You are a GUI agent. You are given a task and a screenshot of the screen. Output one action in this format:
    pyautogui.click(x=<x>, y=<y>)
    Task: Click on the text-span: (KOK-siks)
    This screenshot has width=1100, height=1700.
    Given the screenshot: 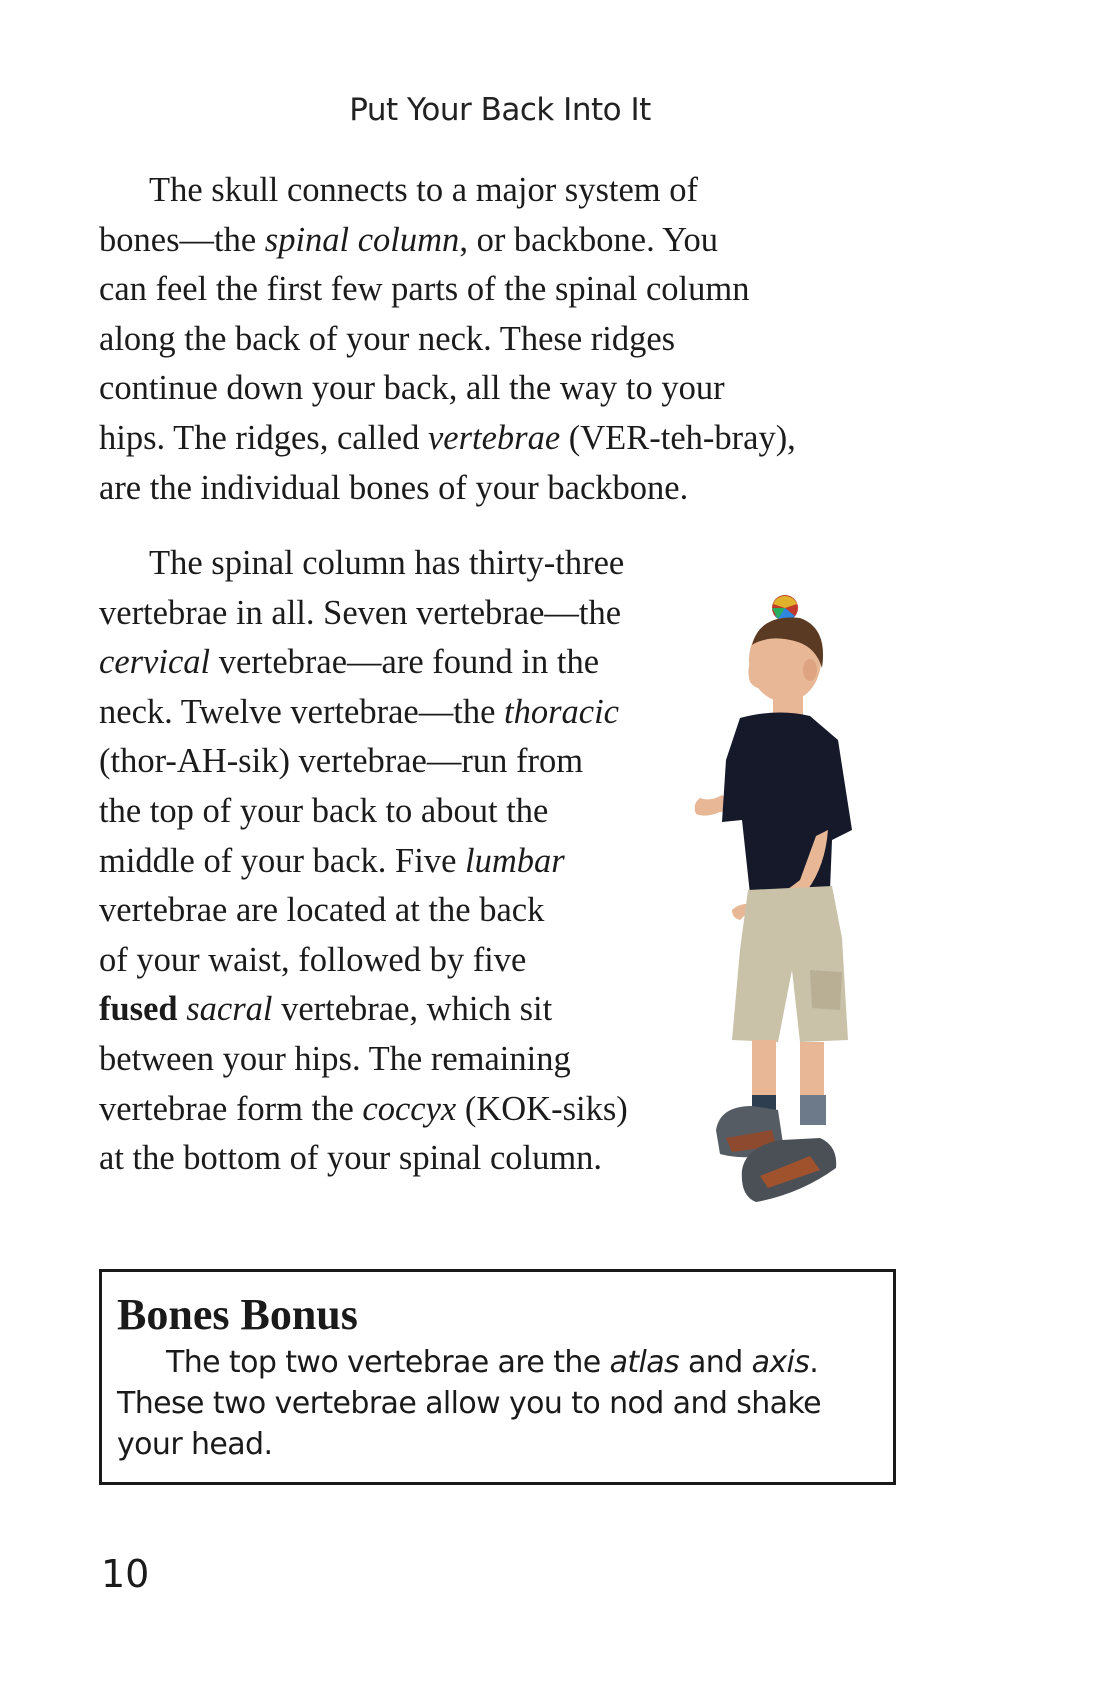 What is the action you would take?
    pyautogui.click(x=542, y=1108)
    